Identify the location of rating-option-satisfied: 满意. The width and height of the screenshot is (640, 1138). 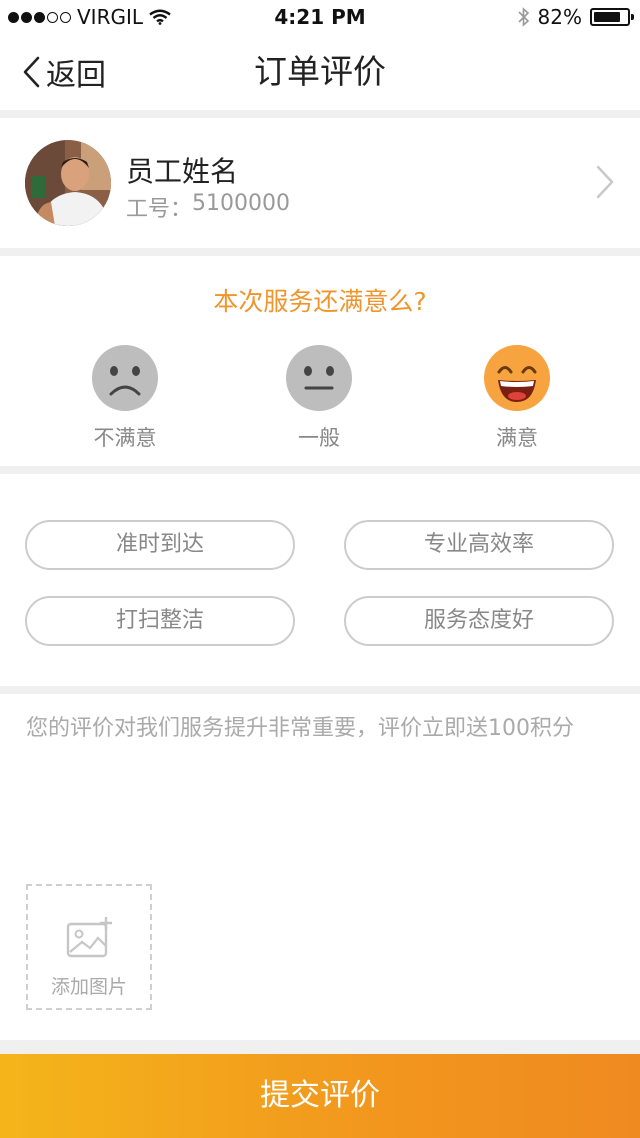
(517, 398).